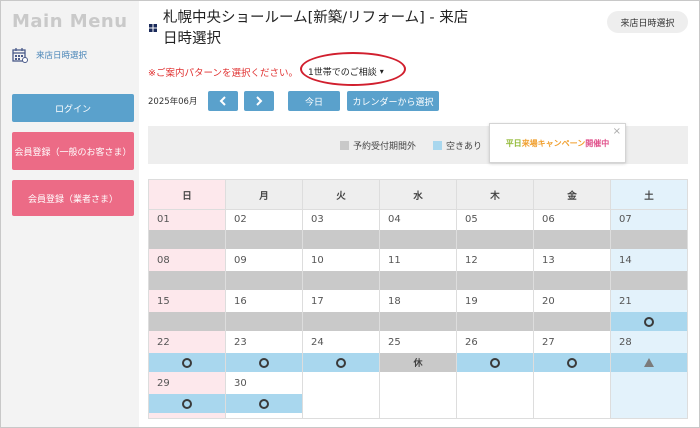  I want to click on calendar-week-row: 22 23 24 25 休 26 27 28, so click(418, 353).